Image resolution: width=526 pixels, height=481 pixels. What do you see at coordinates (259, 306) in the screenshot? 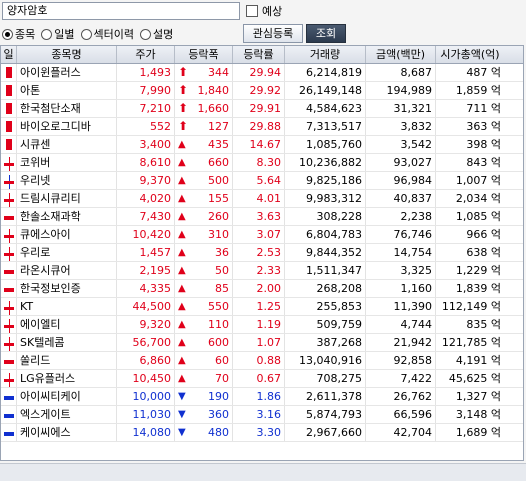
I see `rate-cell: 1.25` at bounding box center [259, 306].